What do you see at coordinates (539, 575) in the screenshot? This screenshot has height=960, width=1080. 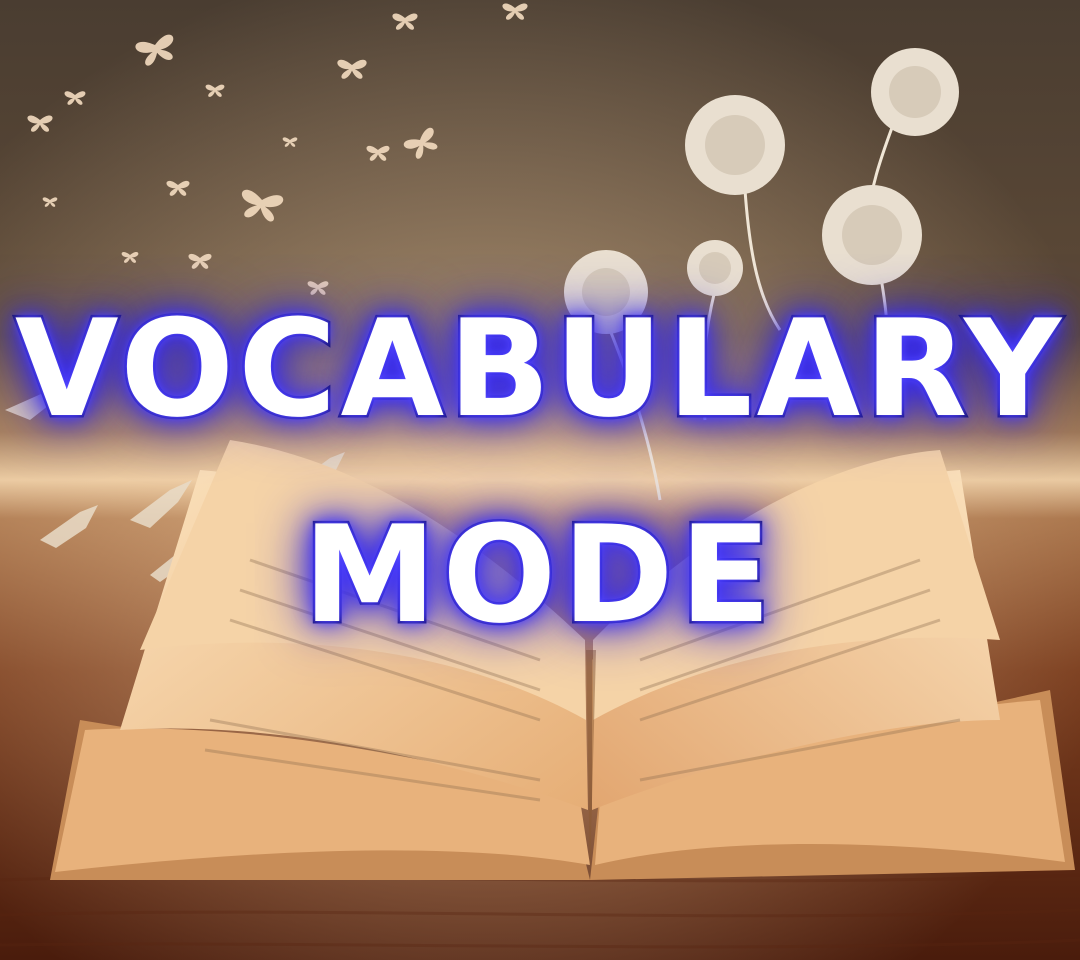 I see `title-mode: MODE` at bounding box center [539, 575].